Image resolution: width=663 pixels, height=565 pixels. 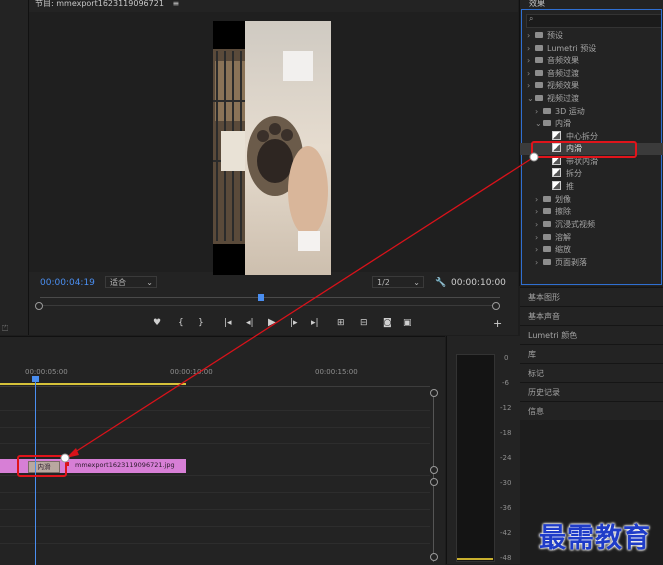 I want to click on watermark-logo: 最需教育, so click(x=595, y=538).